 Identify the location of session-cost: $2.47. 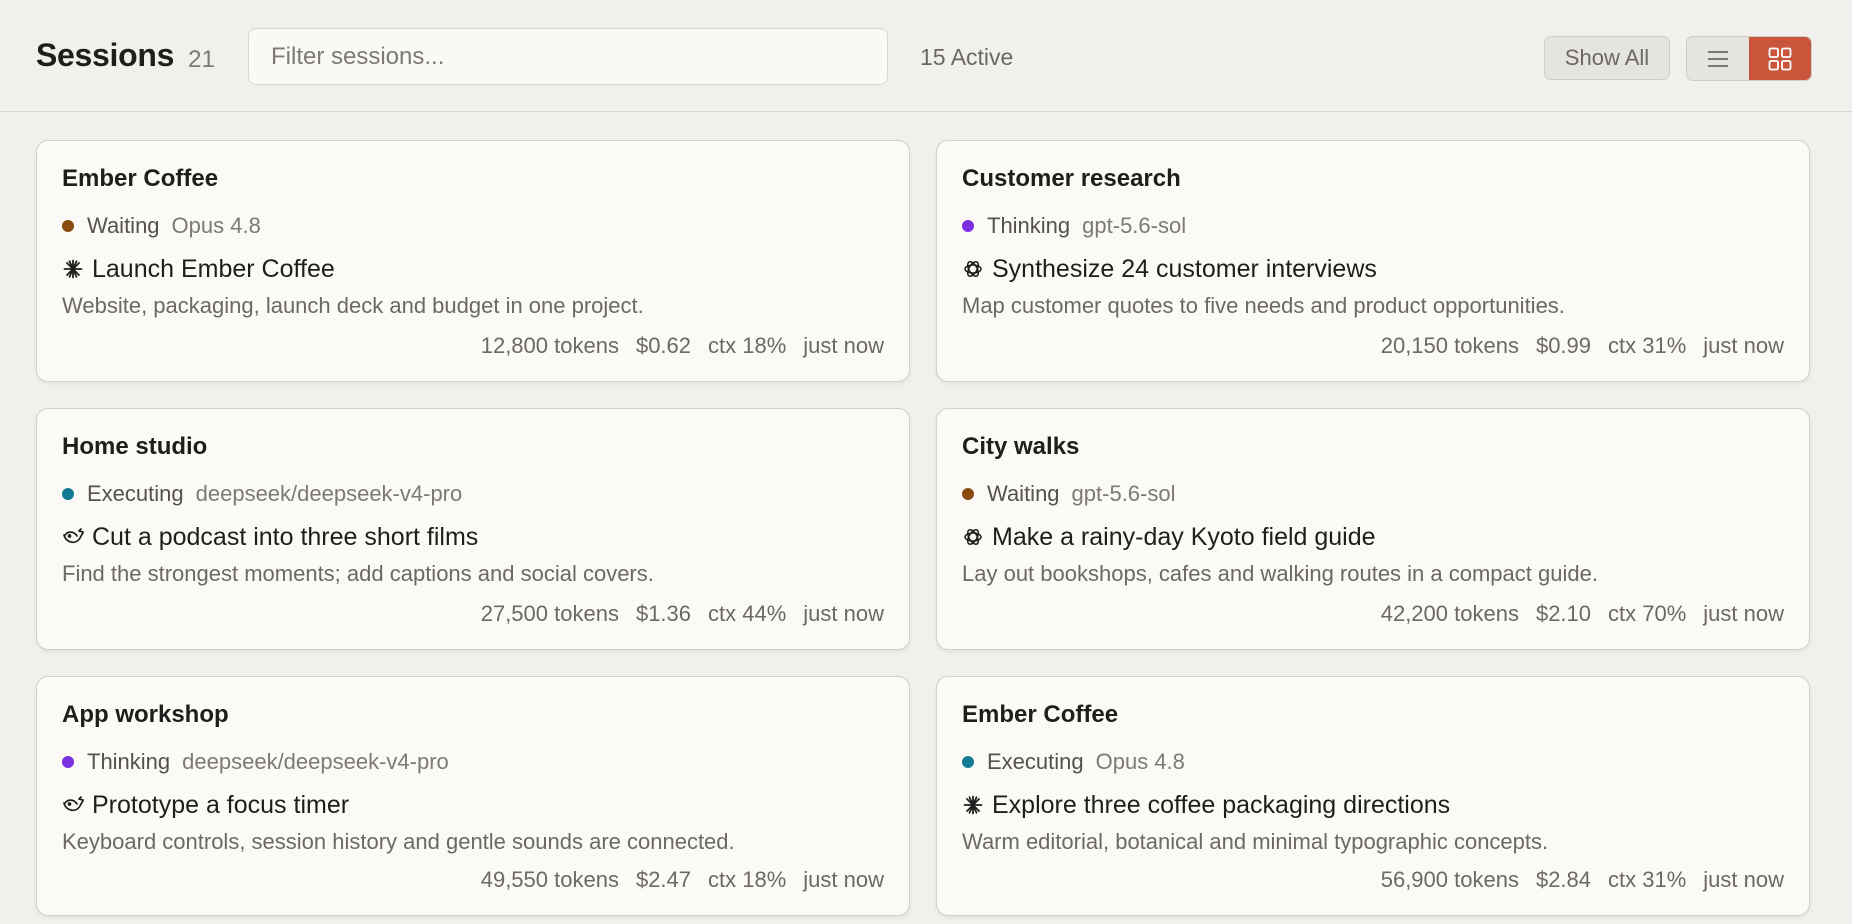
(663, 879).